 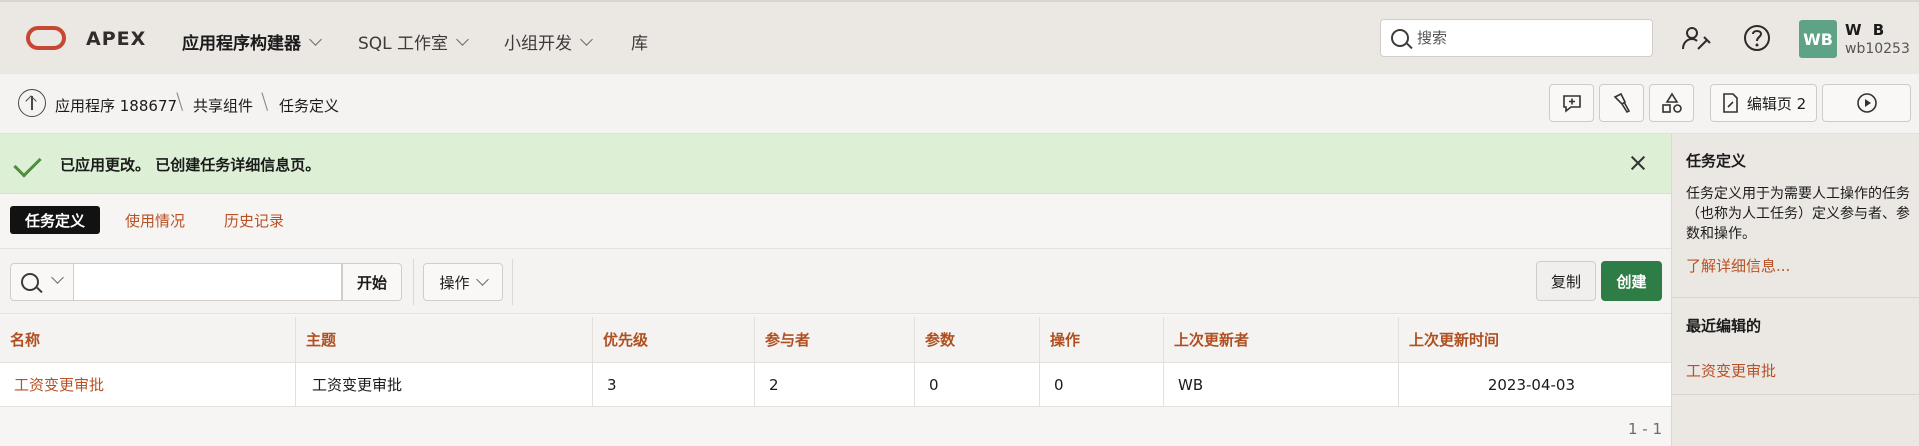 What do you see at coordinates (443, 384) in the screenshot?
I see `cell-subject: 工资变更审批` at bounding box center [443, 384].